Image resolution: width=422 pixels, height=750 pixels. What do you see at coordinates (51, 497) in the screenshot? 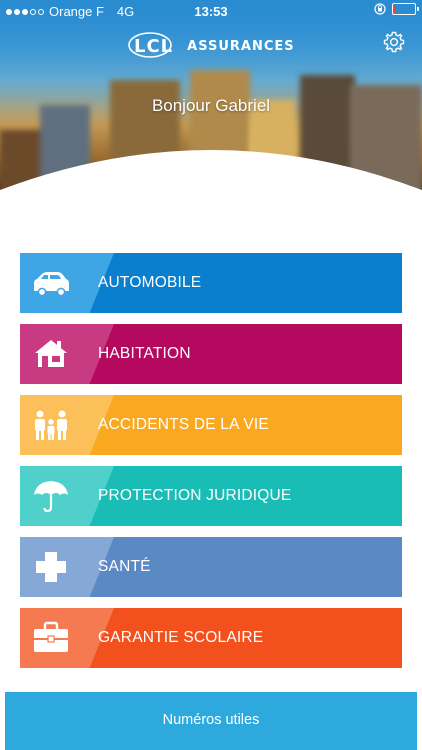
I see `umbrella-icon` at bounding box center [51, 497].